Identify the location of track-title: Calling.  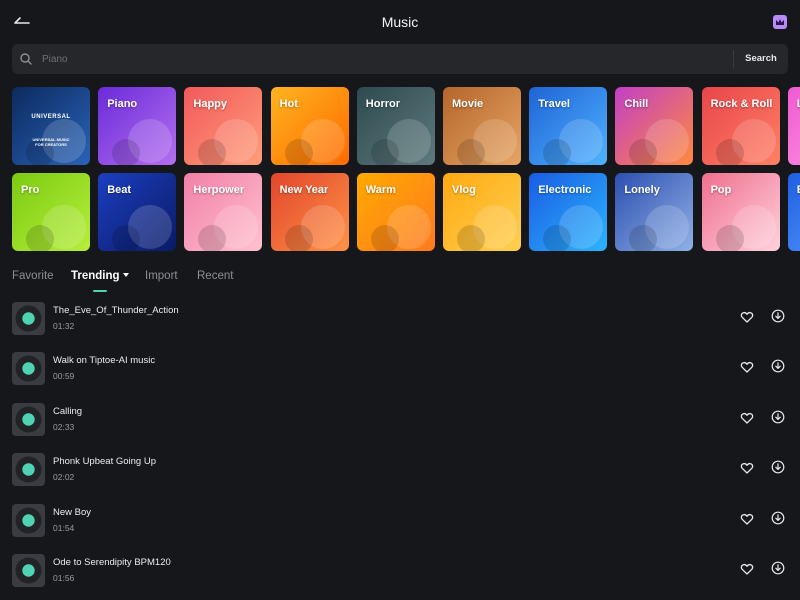
(68, 411).